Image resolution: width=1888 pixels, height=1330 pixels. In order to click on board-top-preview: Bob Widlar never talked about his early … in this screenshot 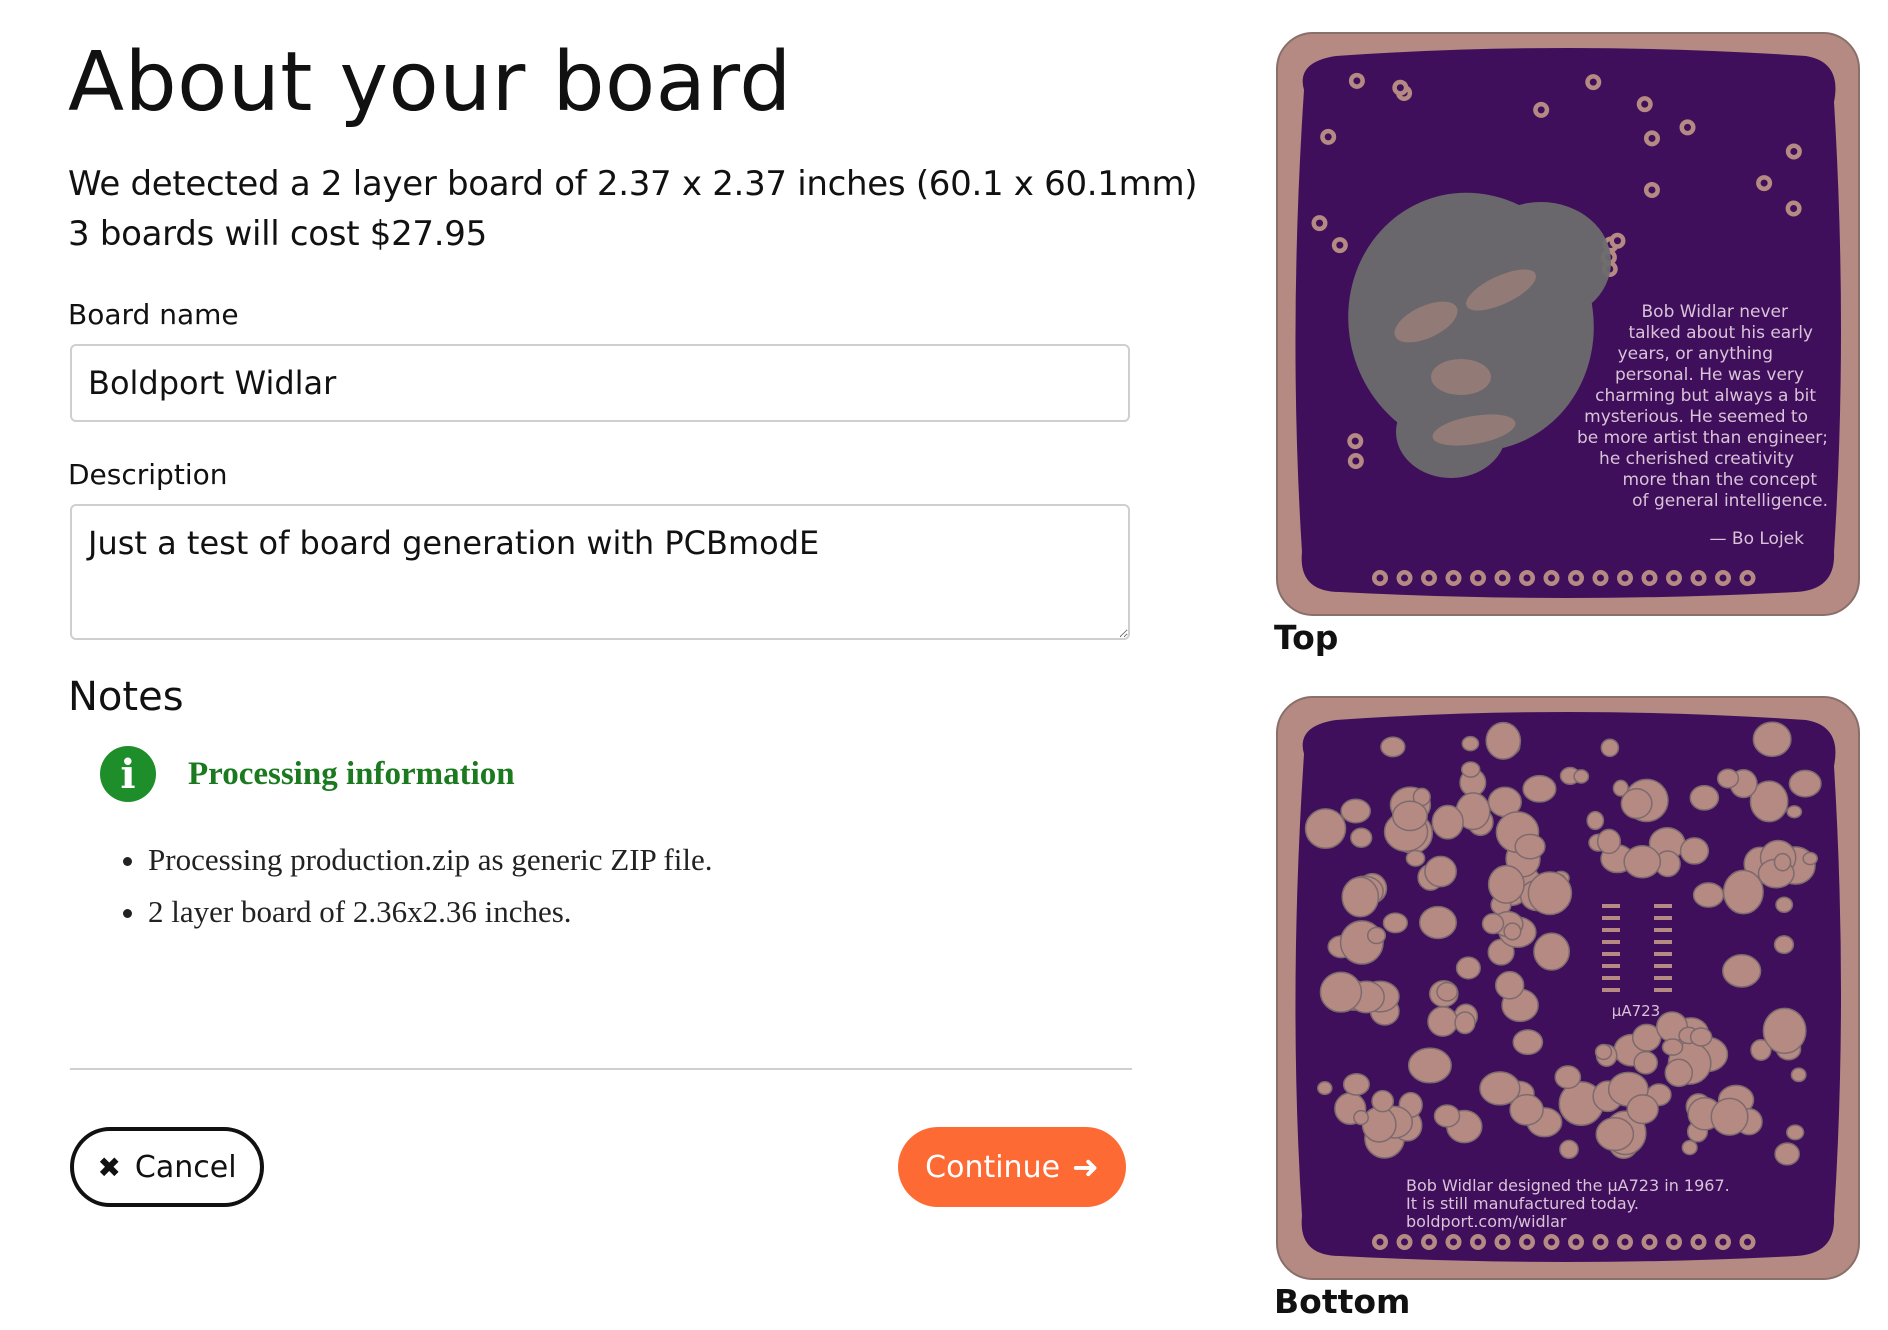, I will do `click(1568, 324)`.